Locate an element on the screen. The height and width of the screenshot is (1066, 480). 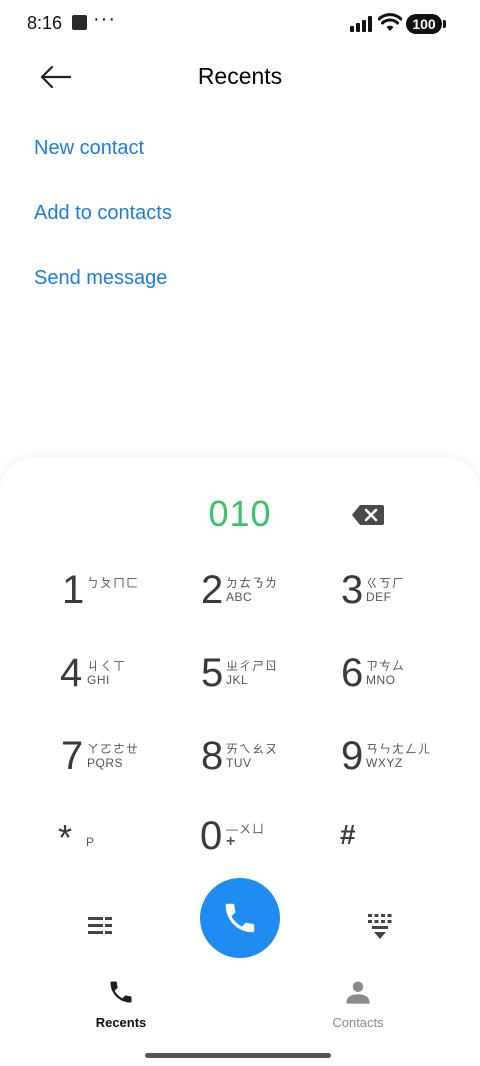
status-time: 8:16 is located at coordinates (45, 23).